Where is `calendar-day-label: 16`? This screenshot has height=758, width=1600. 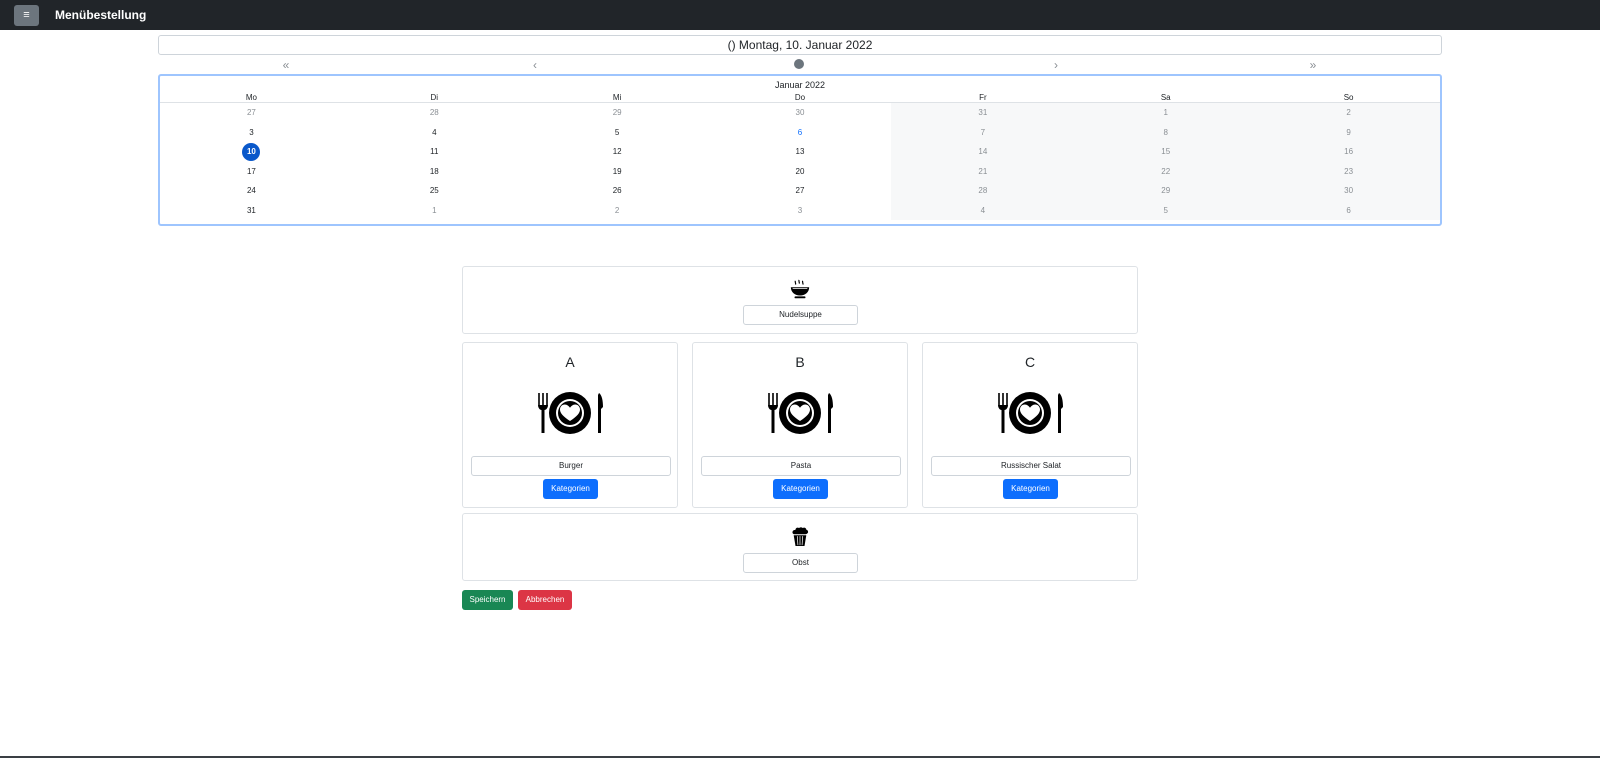 calendar-day-label: 16 is located at coordinates (1349, 151).